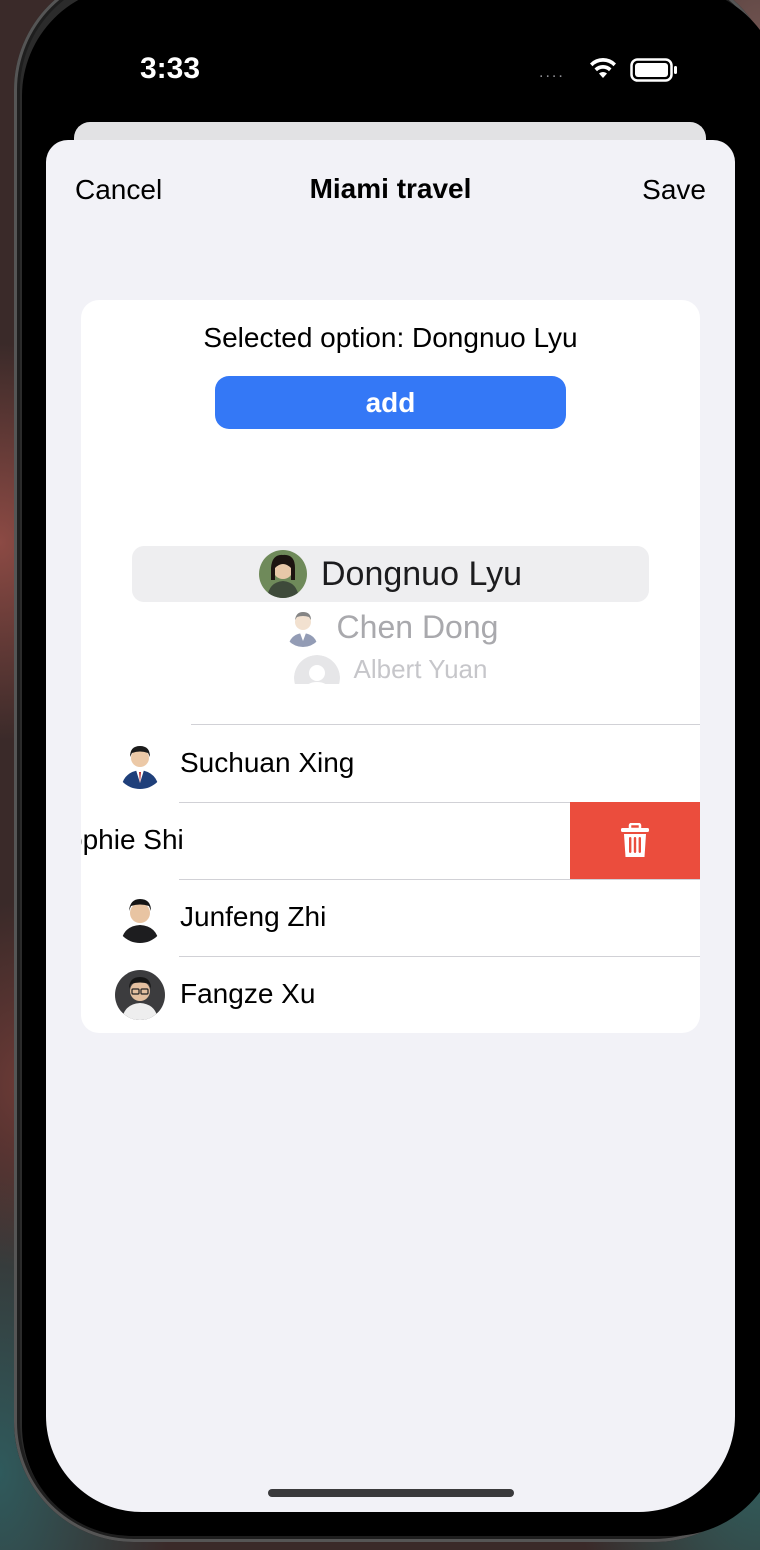  Describe the element at coordinates (390, 917) in the screenshot. I see `list-item: Junfeng Zhi` at that location.